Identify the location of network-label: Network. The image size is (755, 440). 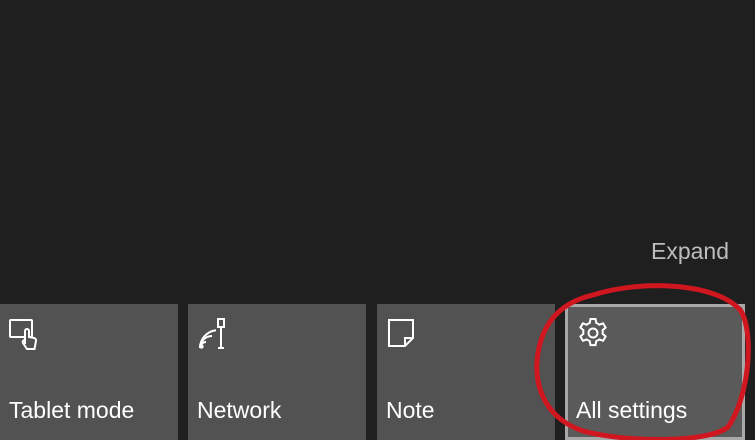
(239, 410).